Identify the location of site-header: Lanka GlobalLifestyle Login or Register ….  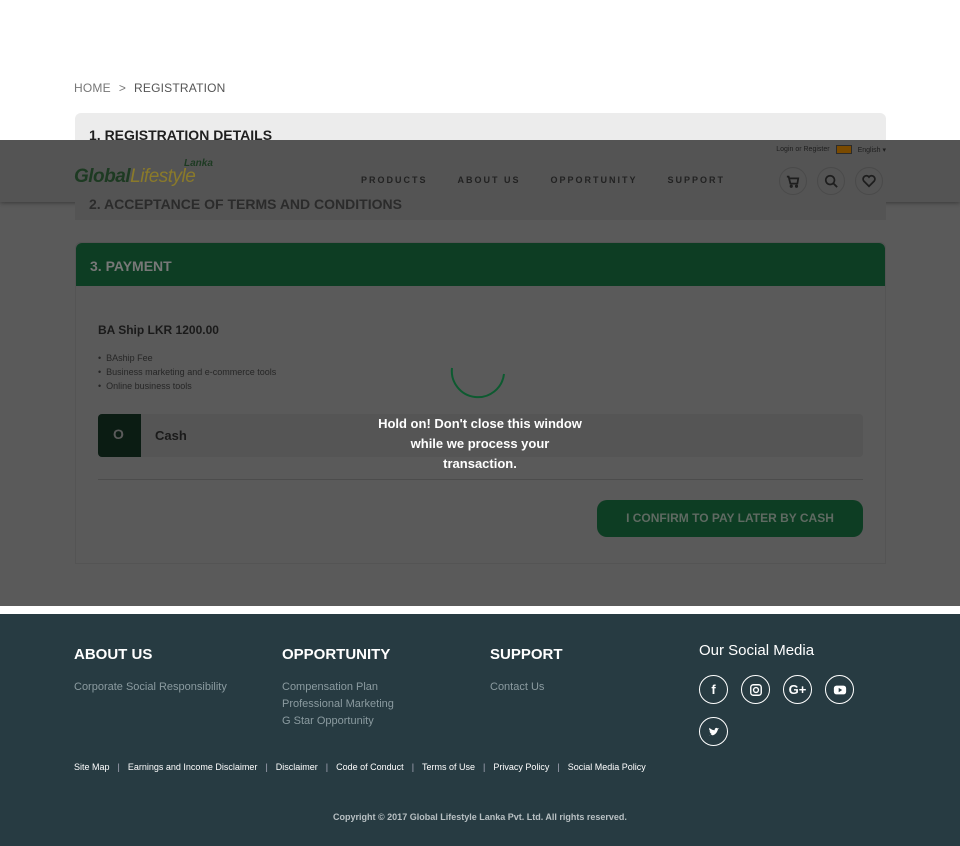
(480, 171).